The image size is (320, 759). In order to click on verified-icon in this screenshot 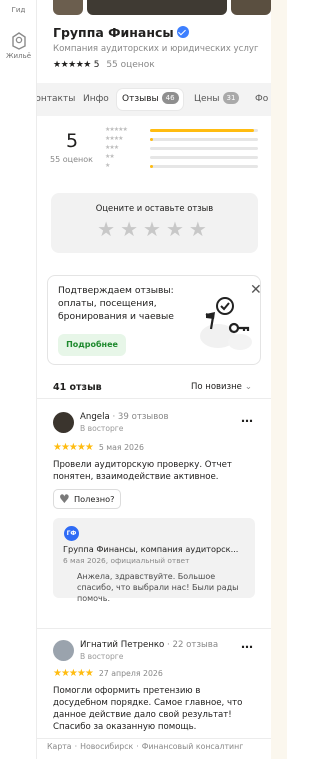, I will do `click(182, 32)`.